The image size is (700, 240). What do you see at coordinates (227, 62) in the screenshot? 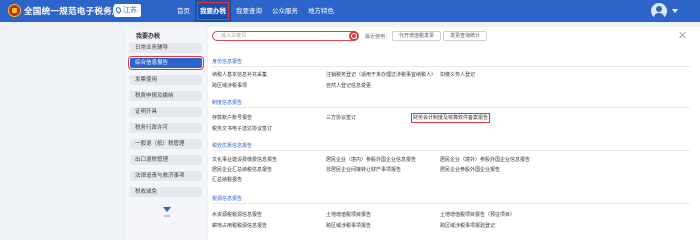
I see `section-title-identity: 身份信息报告` at bounding box center [227, 62].